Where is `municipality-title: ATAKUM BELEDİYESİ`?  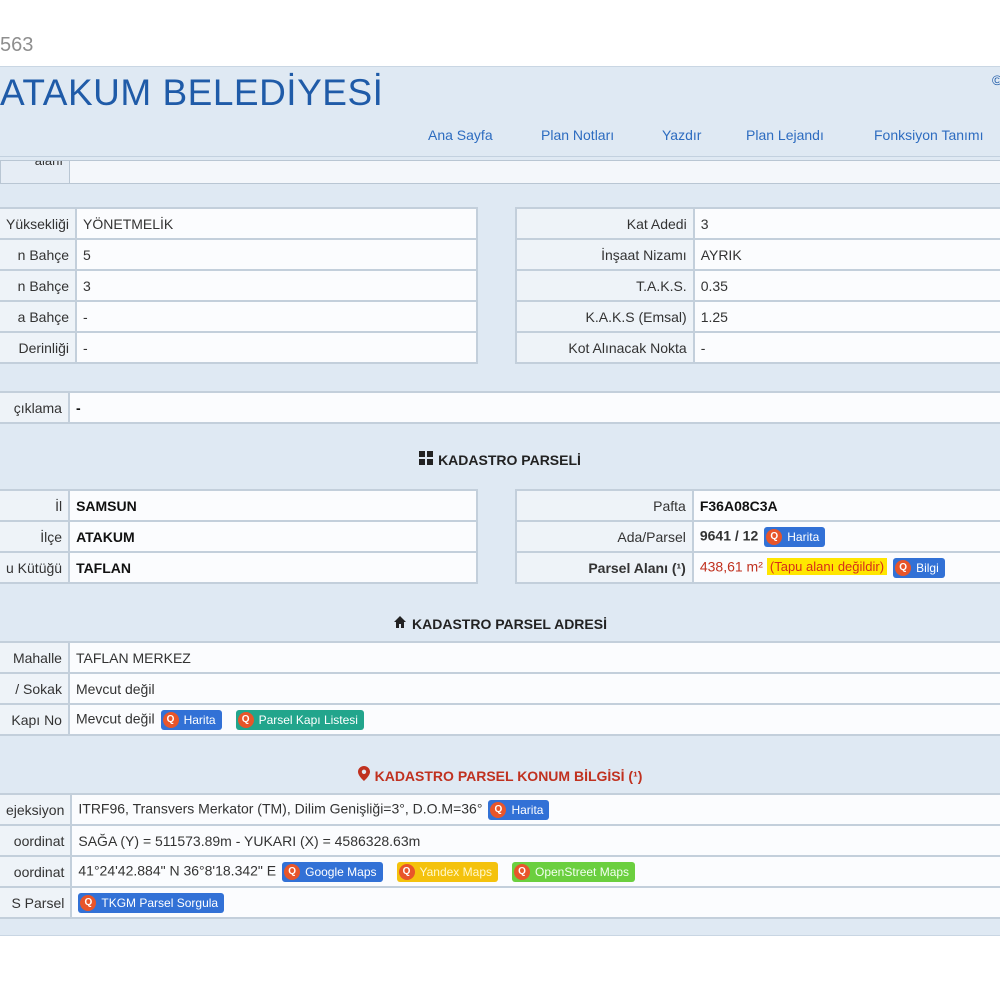
municipality-title: ATAKUM BELEDİYESİ is located at coordinates (192, 92).